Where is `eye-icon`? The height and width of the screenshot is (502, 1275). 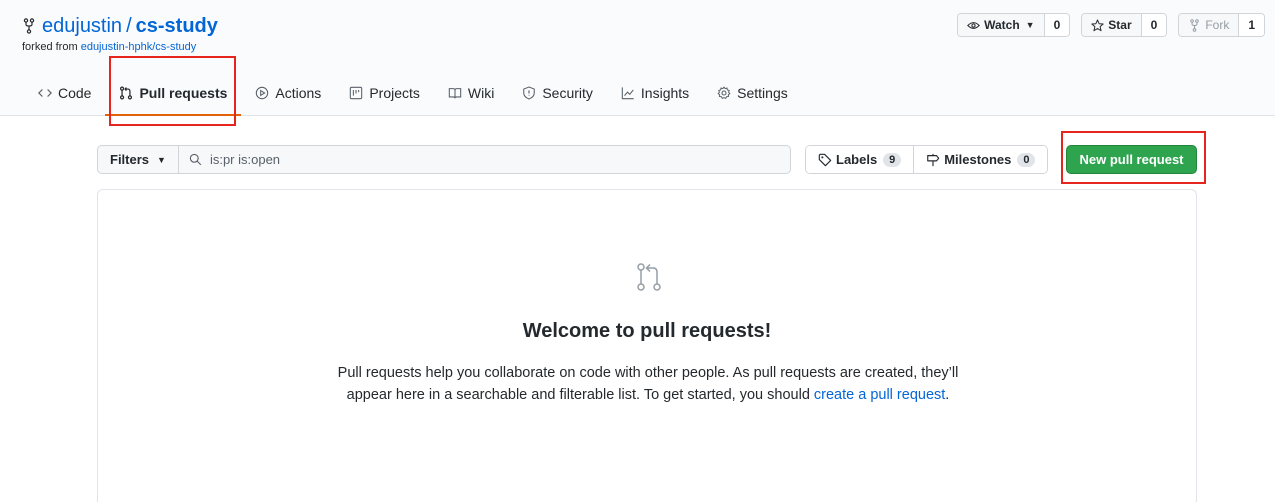
eye-icon is located at coordinates (974, 25).